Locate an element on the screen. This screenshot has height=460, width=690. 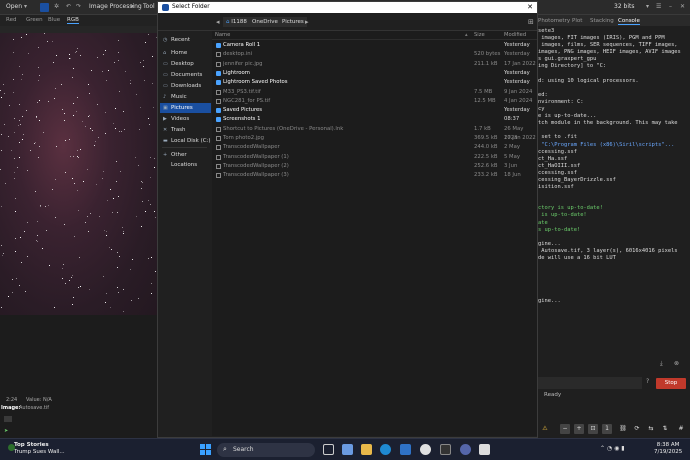
command-input is located at coordinates (590, 383).